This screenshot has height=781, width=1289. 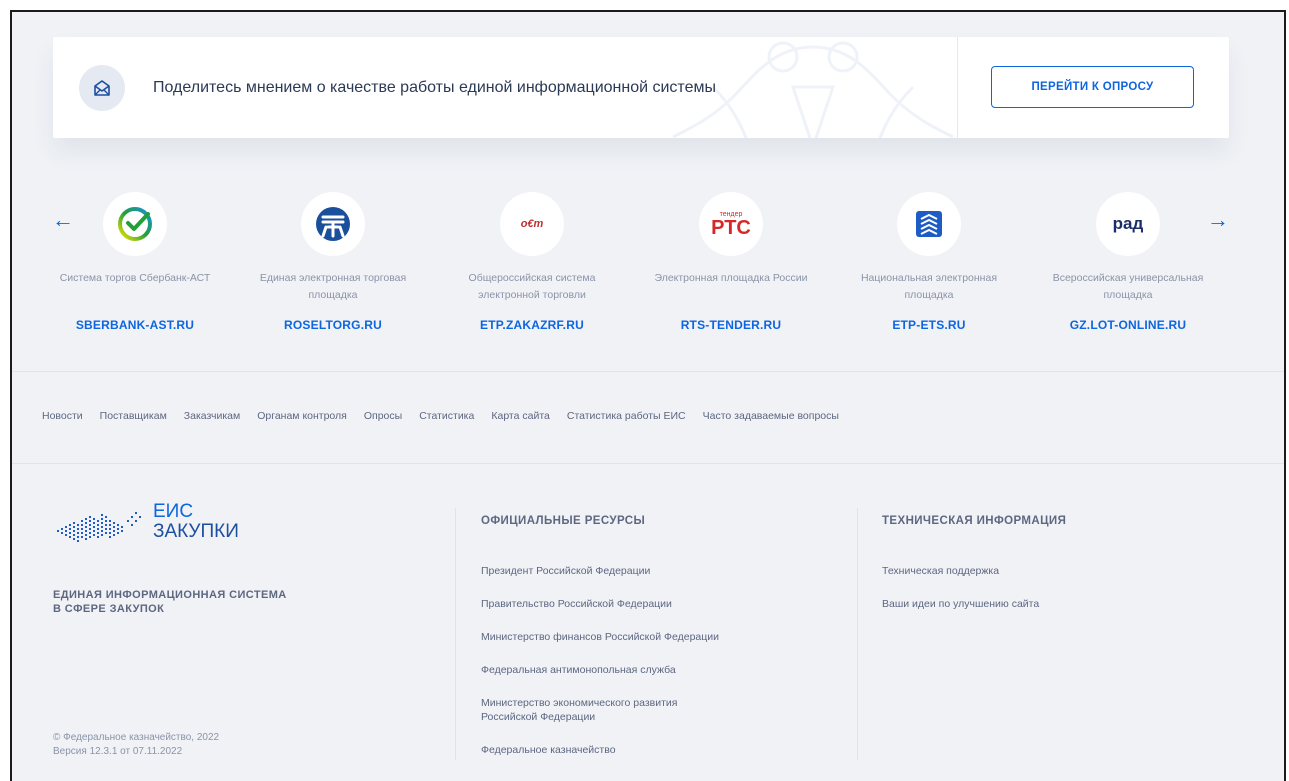 What do you see at coordinates (118, 751) in the screenshot?
I see `version-text: Версия 12.3.1 от 07.11.2022` at bounding box center [118, 751].